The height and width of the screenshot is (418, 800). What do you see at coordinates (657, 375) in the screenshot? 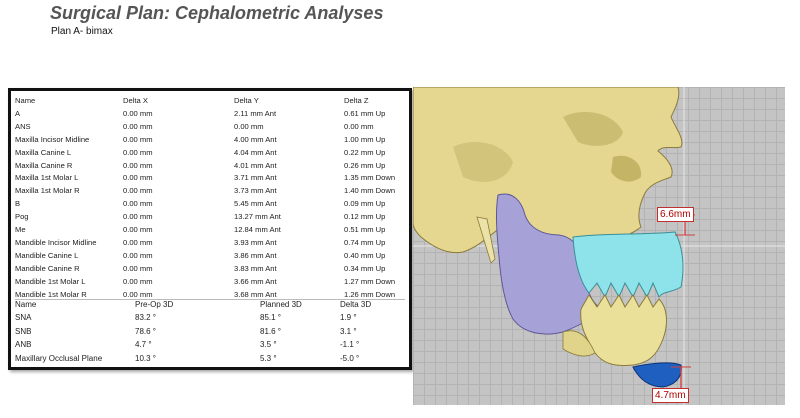
I see `genioplasty-segment` at bounding box center [657, 375].